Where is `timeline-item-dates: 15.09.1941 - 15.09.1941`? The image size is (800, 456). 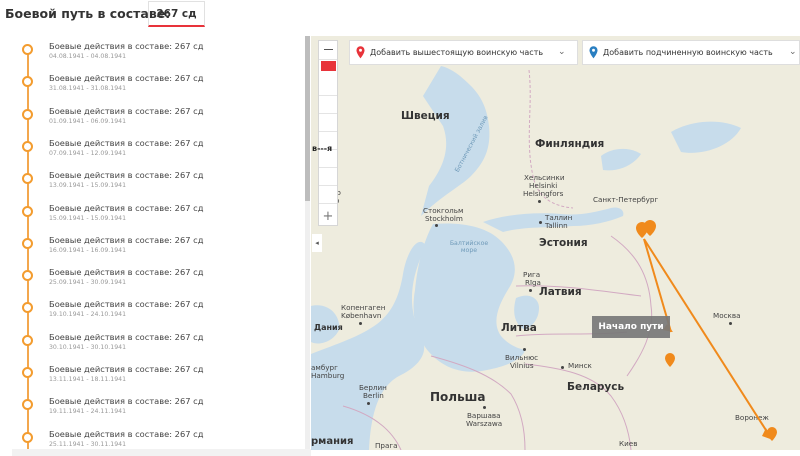
timeline-item-dates: 15.09.1941 - 15.09.1941 is located at coordinates (88, 218).